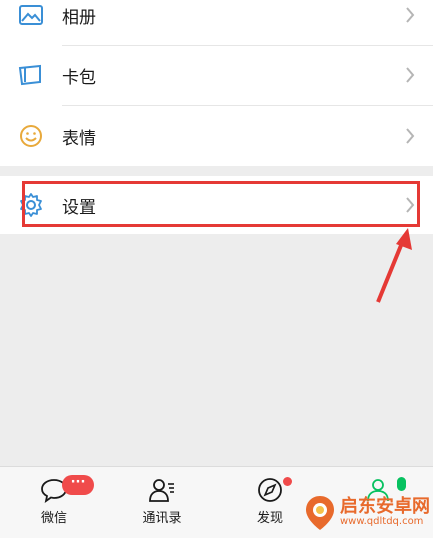 The height and width of the screenshot is (538, 433). Describe the element at coordinates (320, 513) in the screenshot. I see `watermark-logo-icon` at that location.